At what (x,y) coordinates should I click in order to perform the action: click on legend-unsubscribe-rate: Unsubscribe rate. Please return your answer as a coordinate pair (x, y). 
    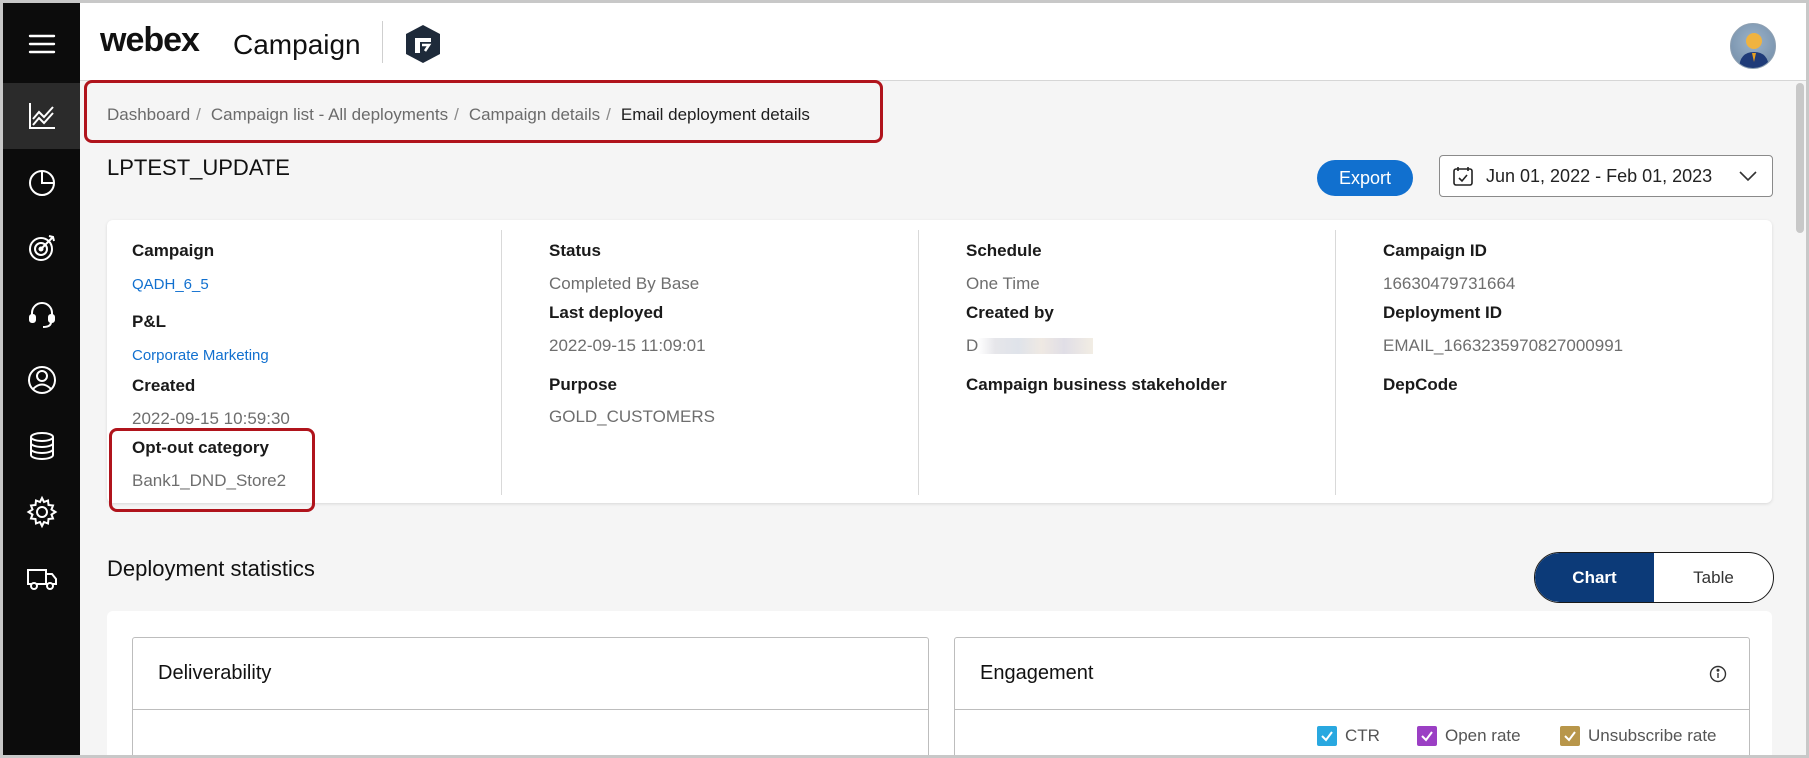
    Looking at the image, I should click on (1638, 736).